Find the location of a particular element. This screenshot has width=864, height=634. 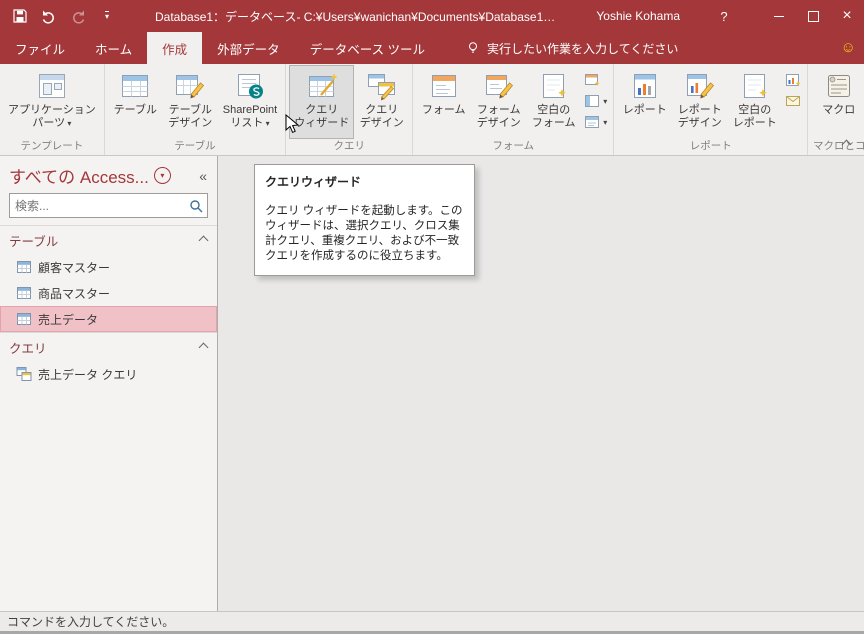

maximize-button is located at coordinates (813, 16).